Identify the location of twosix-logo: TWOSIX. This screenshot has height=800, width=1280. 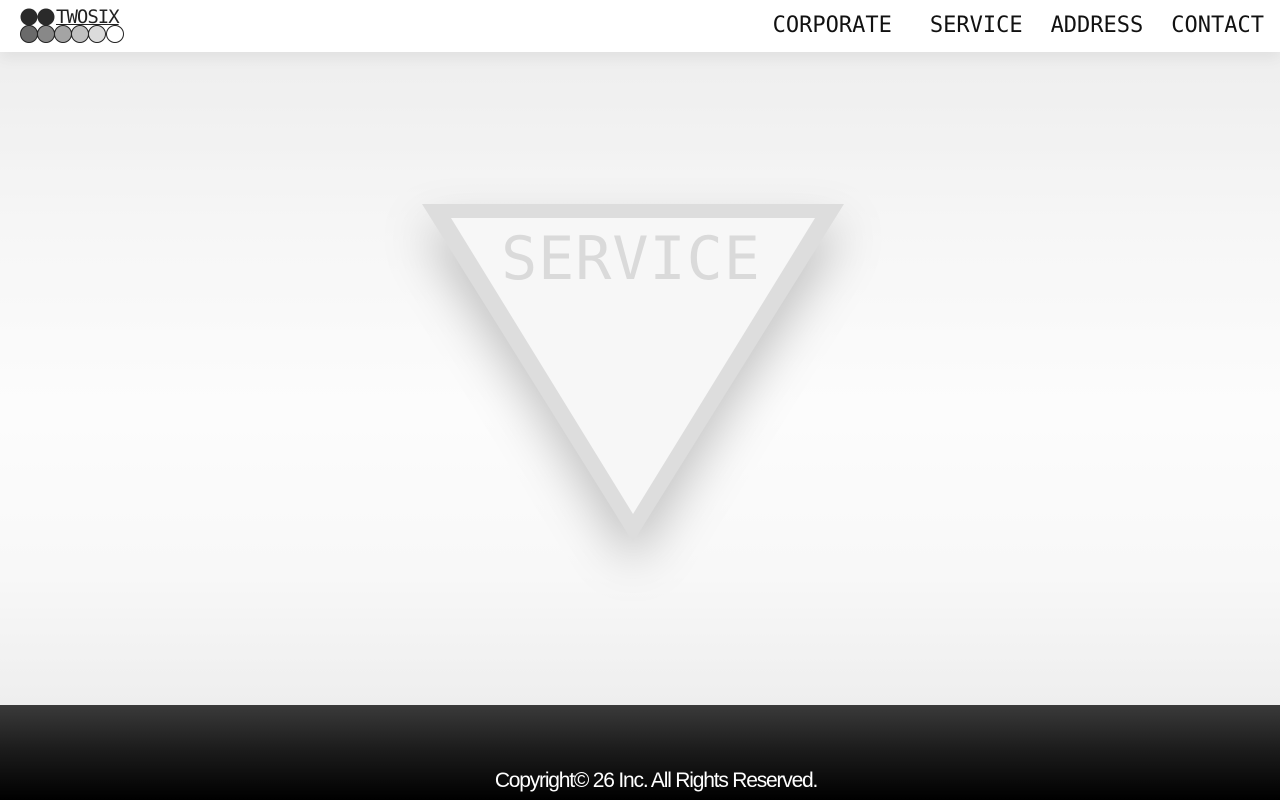
(75, 25).